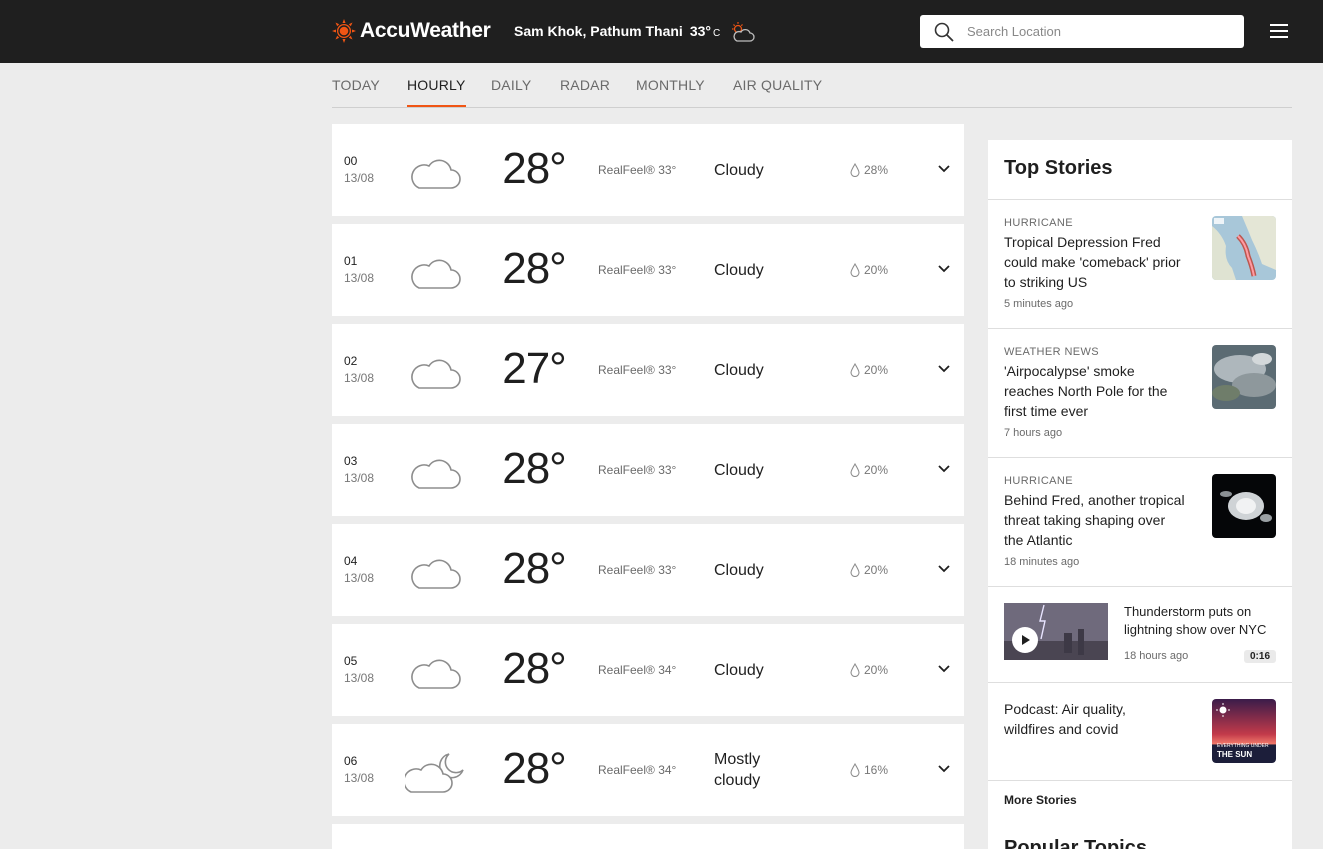 The width and height of the screenshot is (1323, 849). What do you see at coordinates (1052, 352) in the screenshot?
I see `story-category: WEATHER NEWS` at bounding box center [1052, 352].